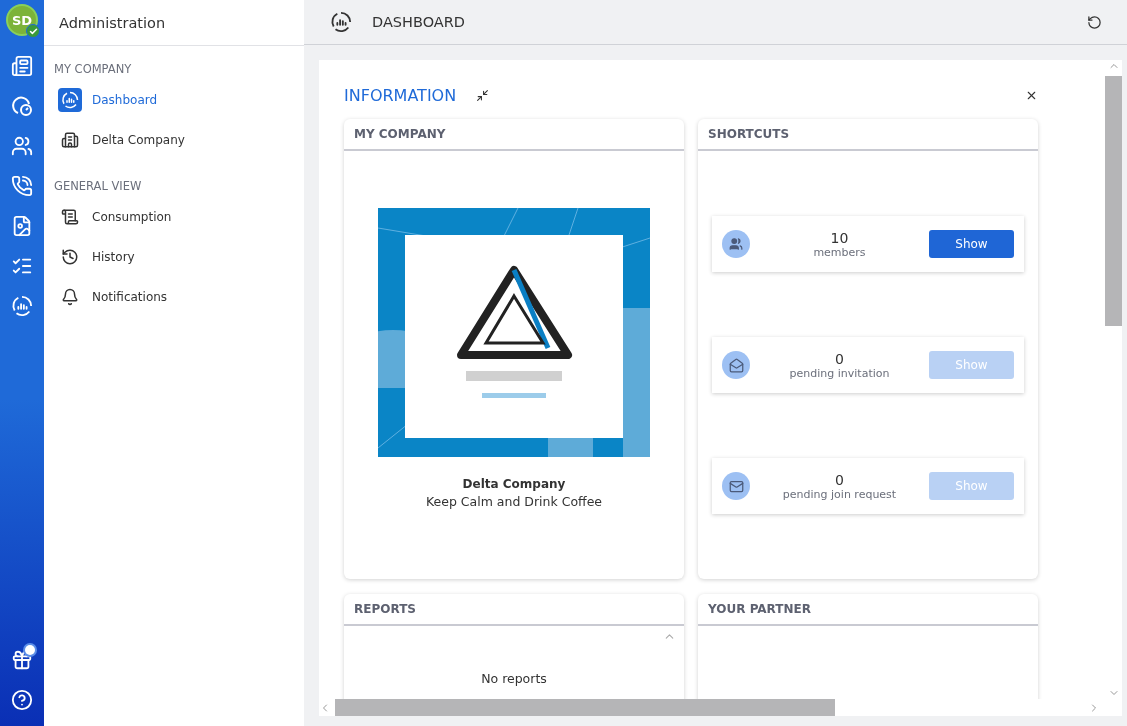  What do you see at coordinates (400, 95) in the screenshot?
I see `section-title: INFORMATION` at bounding box center [400, 95].